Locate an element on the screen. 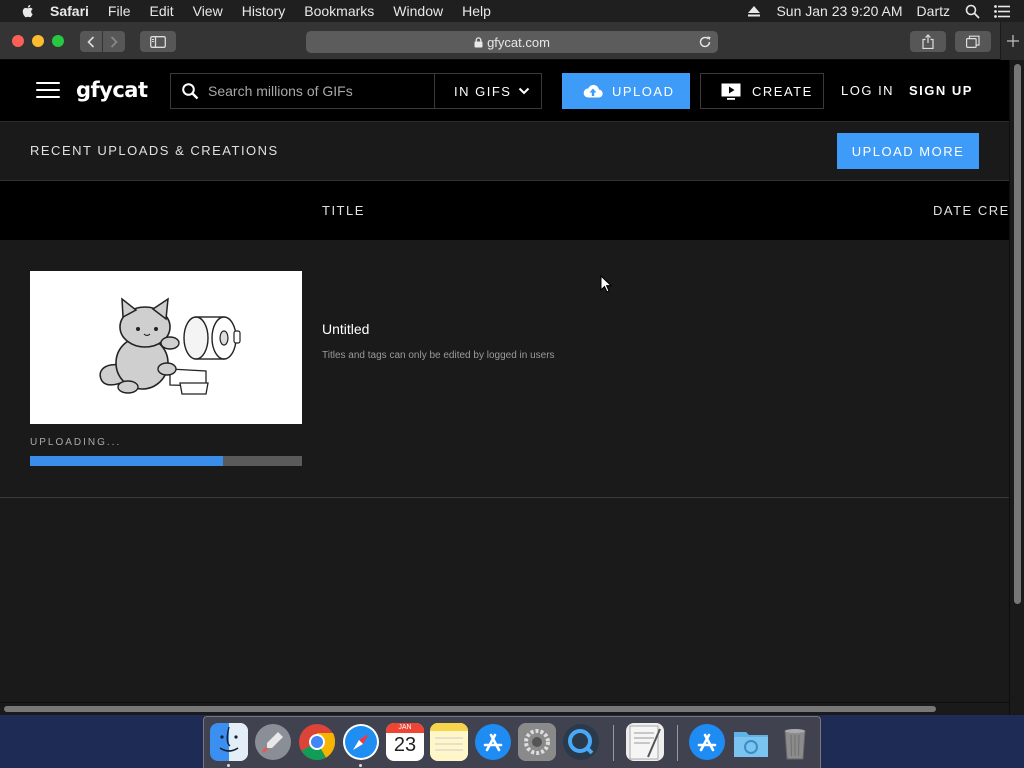  reload-icon is located at coordinates (705, 42).